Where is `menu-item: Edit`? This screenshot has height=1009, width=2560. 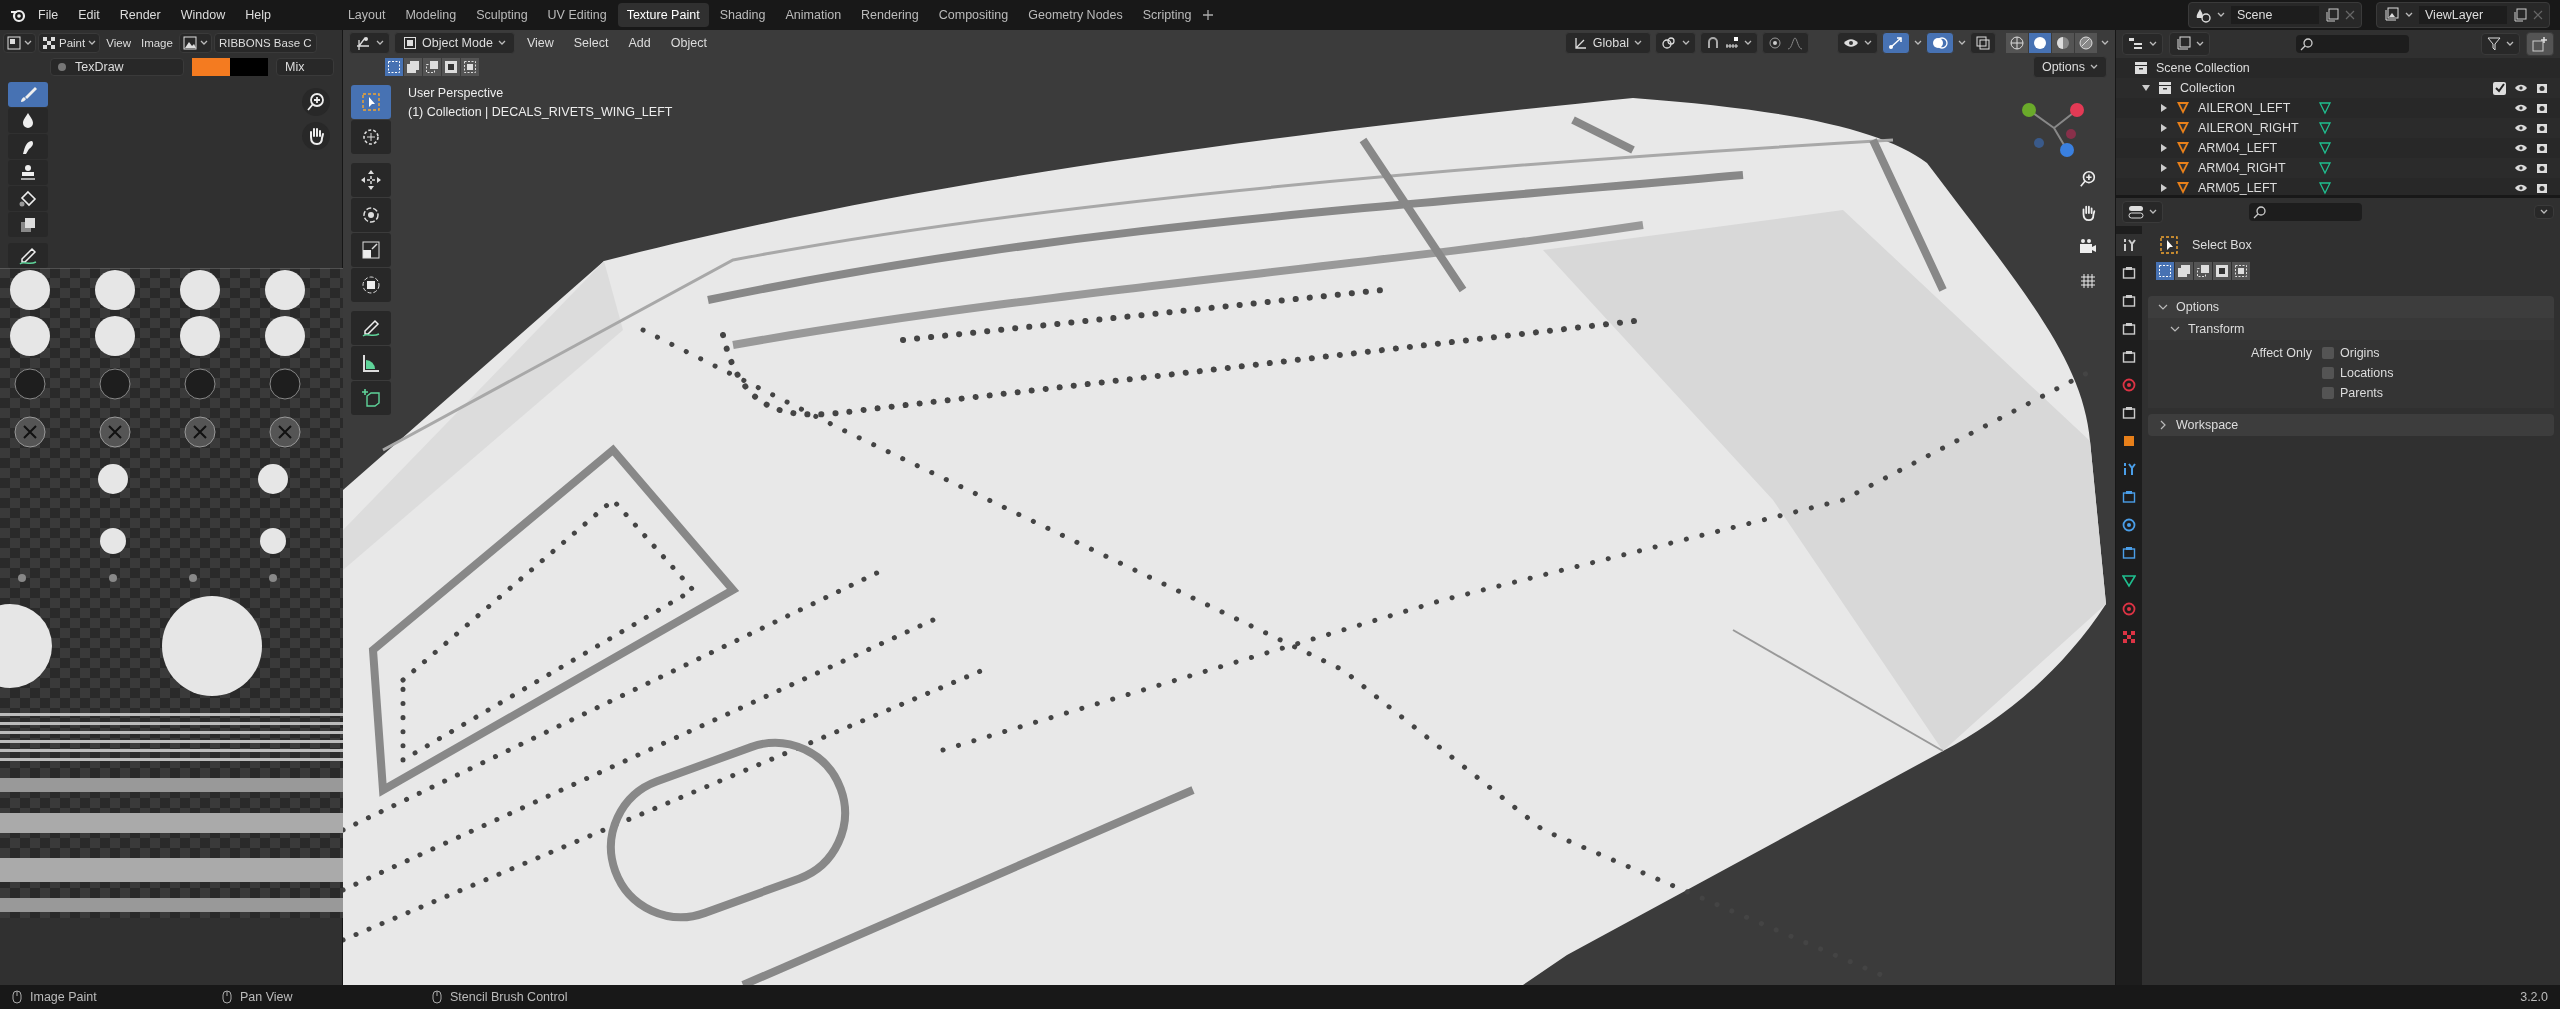
menu-item: Edit is located at coordinates (89, 15).